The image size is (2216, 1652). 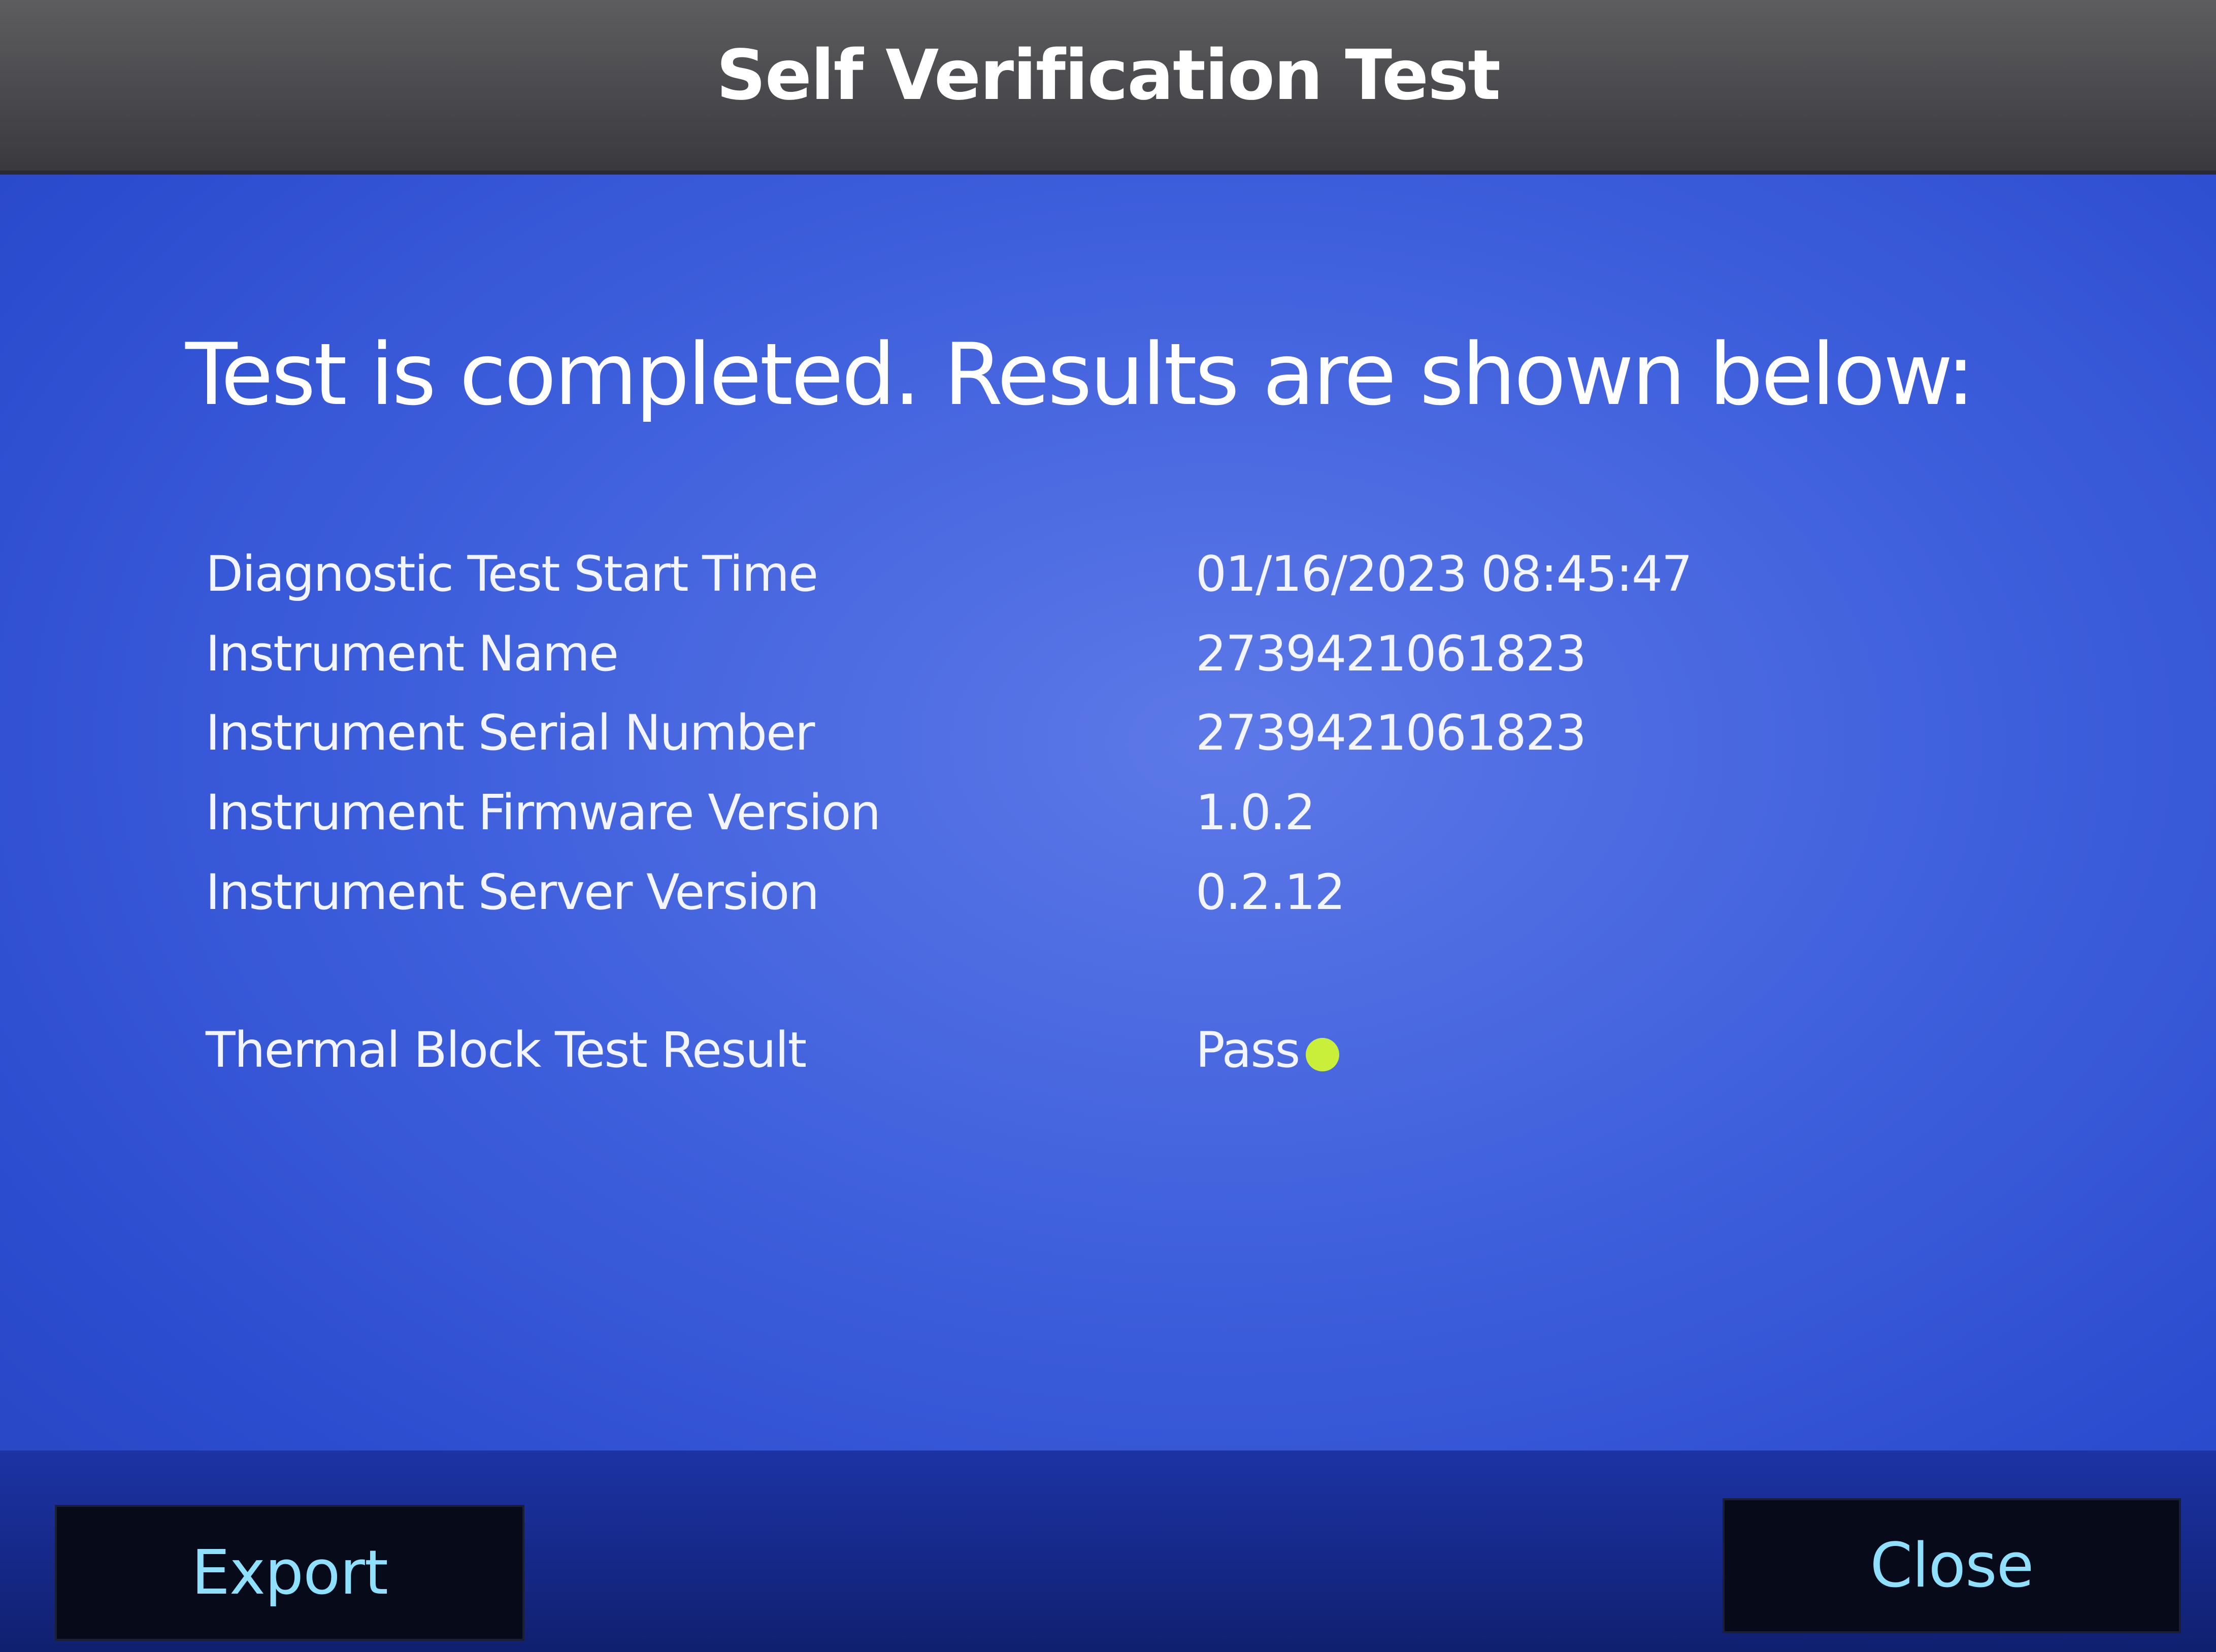 I want to click on export-button: Export, so click(x=289, y=1573).